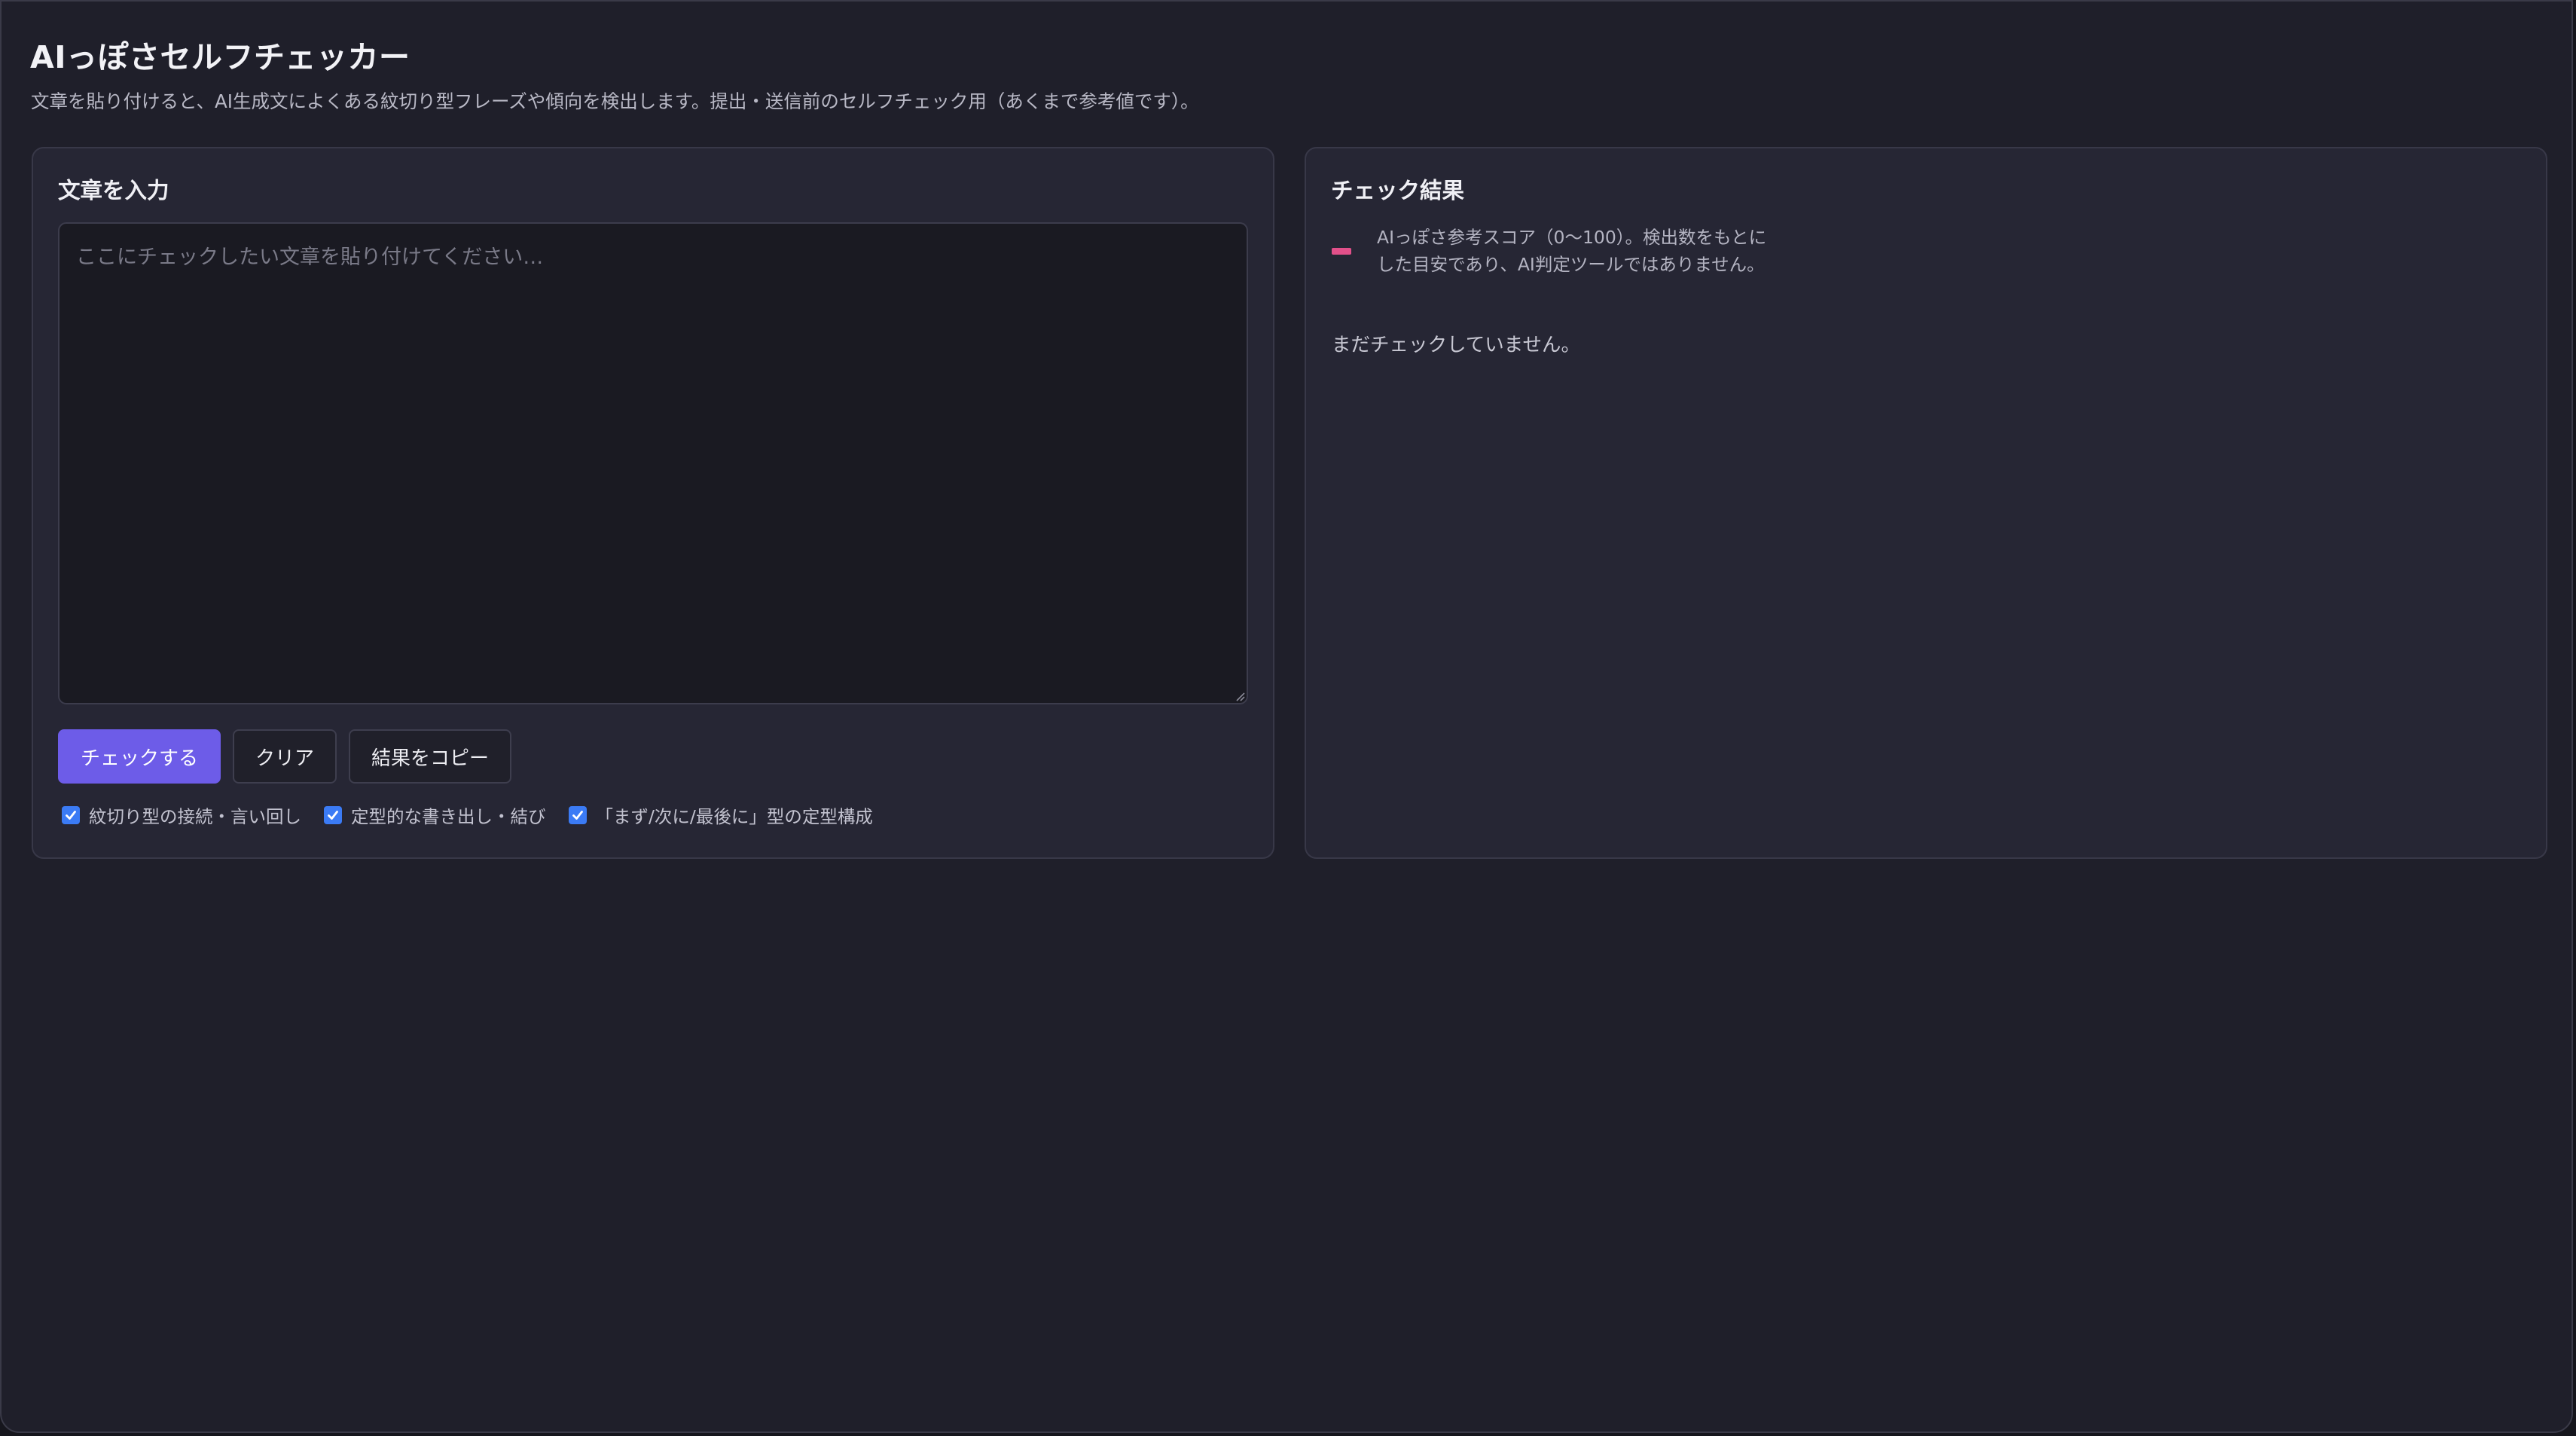 The image size is (2576, 1436). I want to click on check-button: チェックする, so click(140, 756).